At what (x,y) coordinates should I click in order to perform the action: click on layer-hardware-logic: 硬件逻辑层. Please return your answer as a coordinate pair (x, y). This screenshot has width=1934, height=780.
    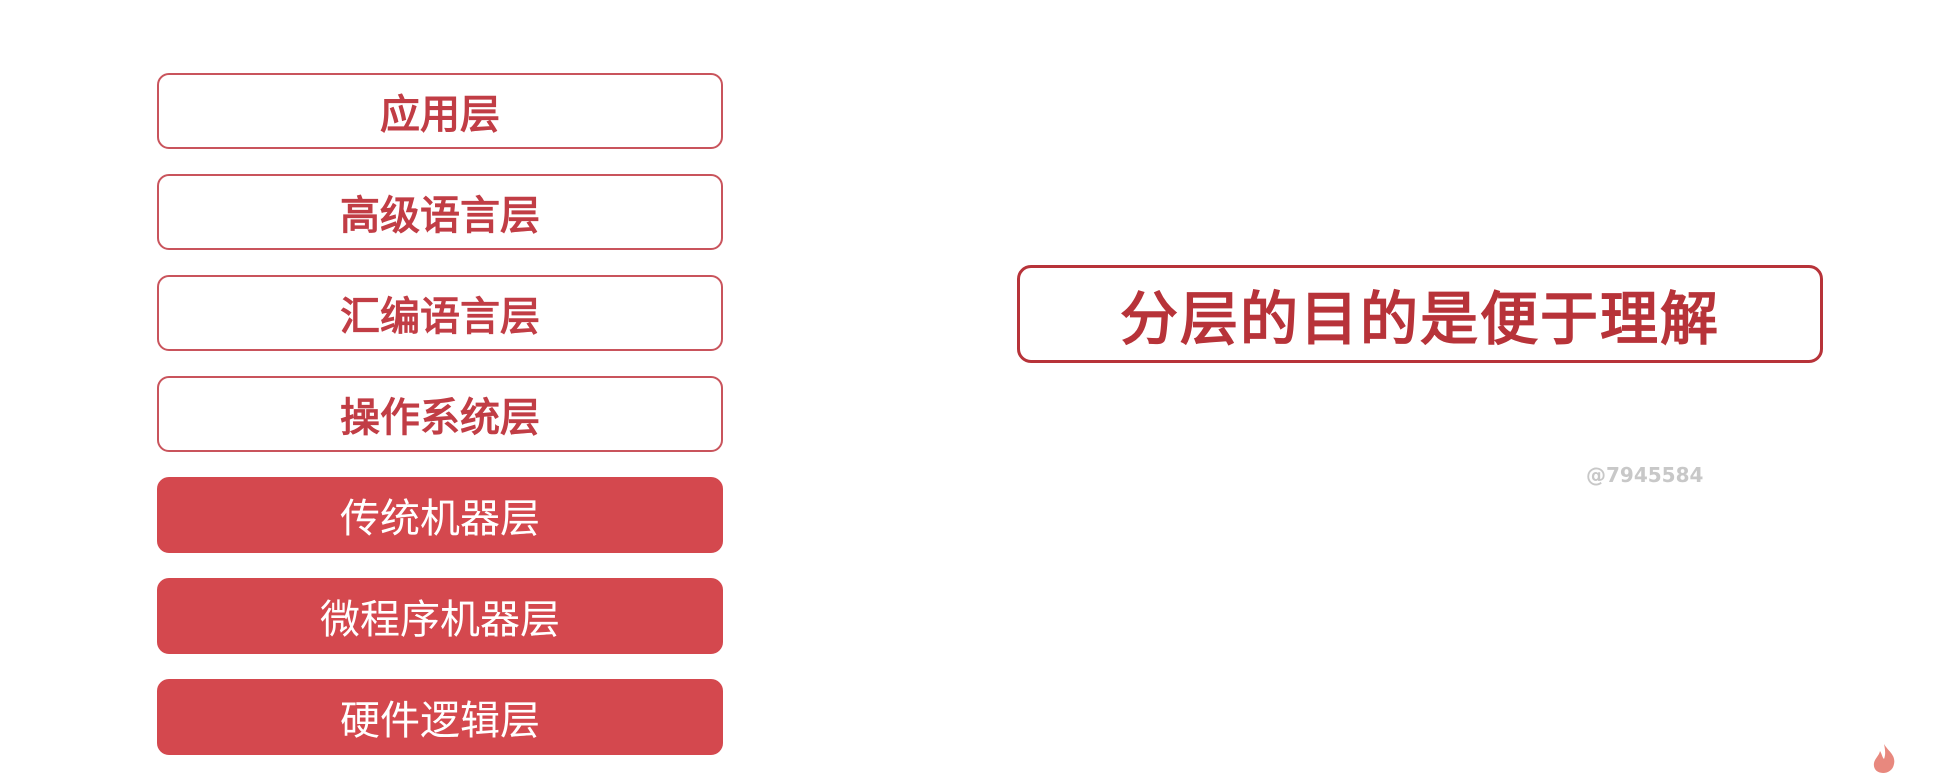
    Looking at the image, I should click on (440, 717).